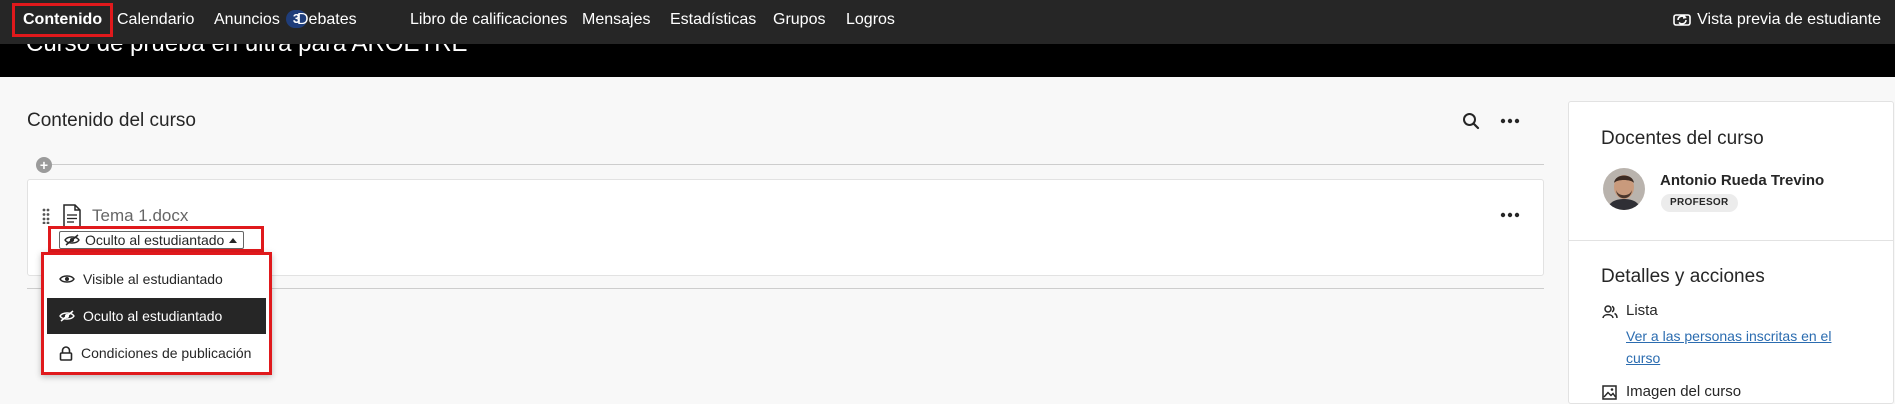  Describe the element at coordinates (790, 164) in the screenshot. I see `add-content-divider` at that location.